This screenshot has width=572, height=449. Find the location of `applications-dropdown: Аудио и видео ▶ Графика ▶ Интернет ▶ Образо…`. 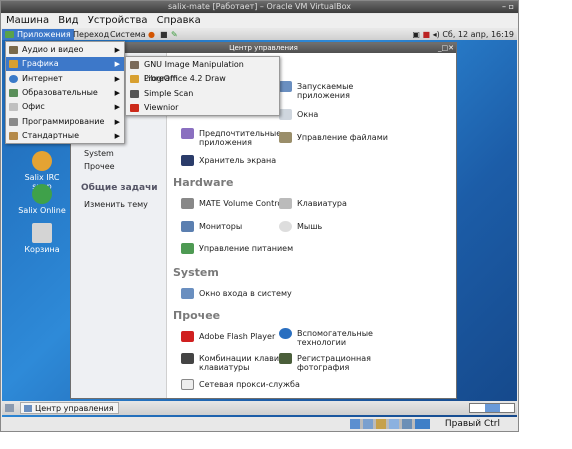

applications-dropdown: Аудио и видео ▶ Графика ▶ Интернет ▶ Образо… is located at coordinates (65, 92).